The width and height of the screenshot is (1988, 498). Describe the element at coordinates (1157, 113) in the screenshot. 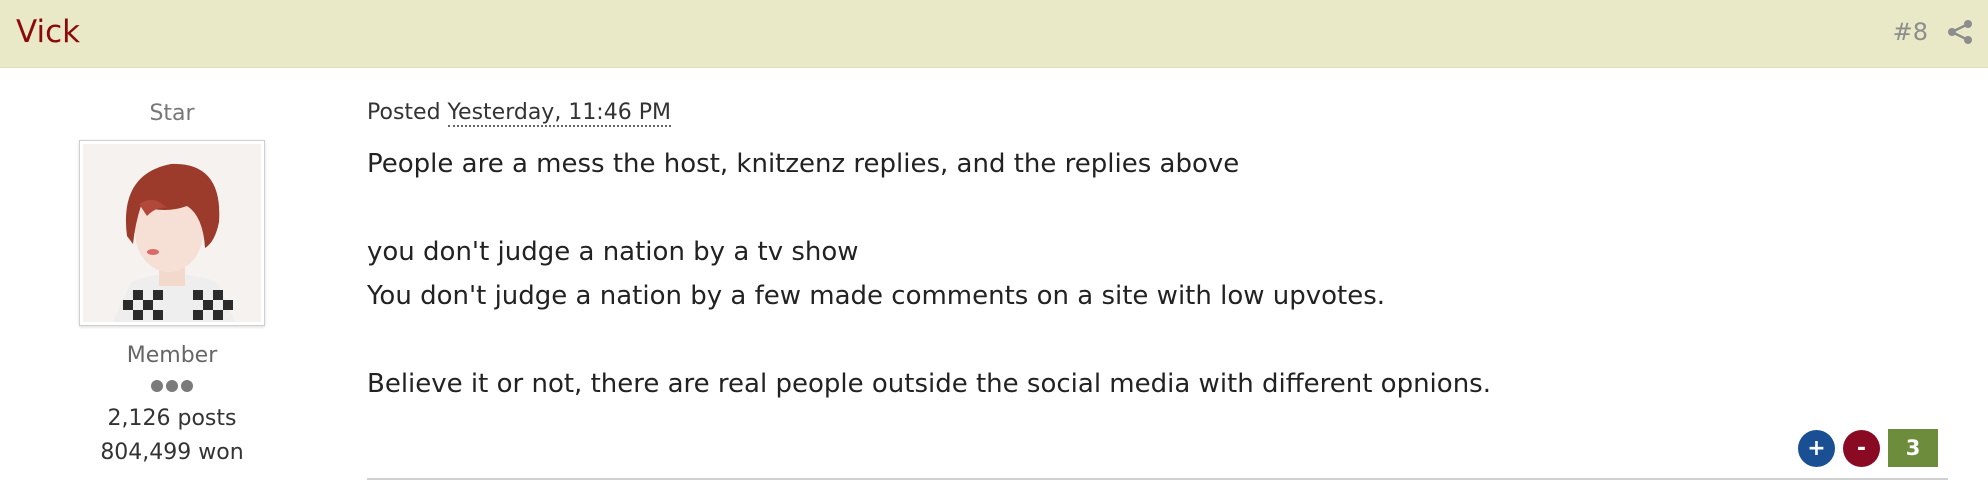

I see `posted-line: Posted Yesterday, 11:46 PM` at that location.